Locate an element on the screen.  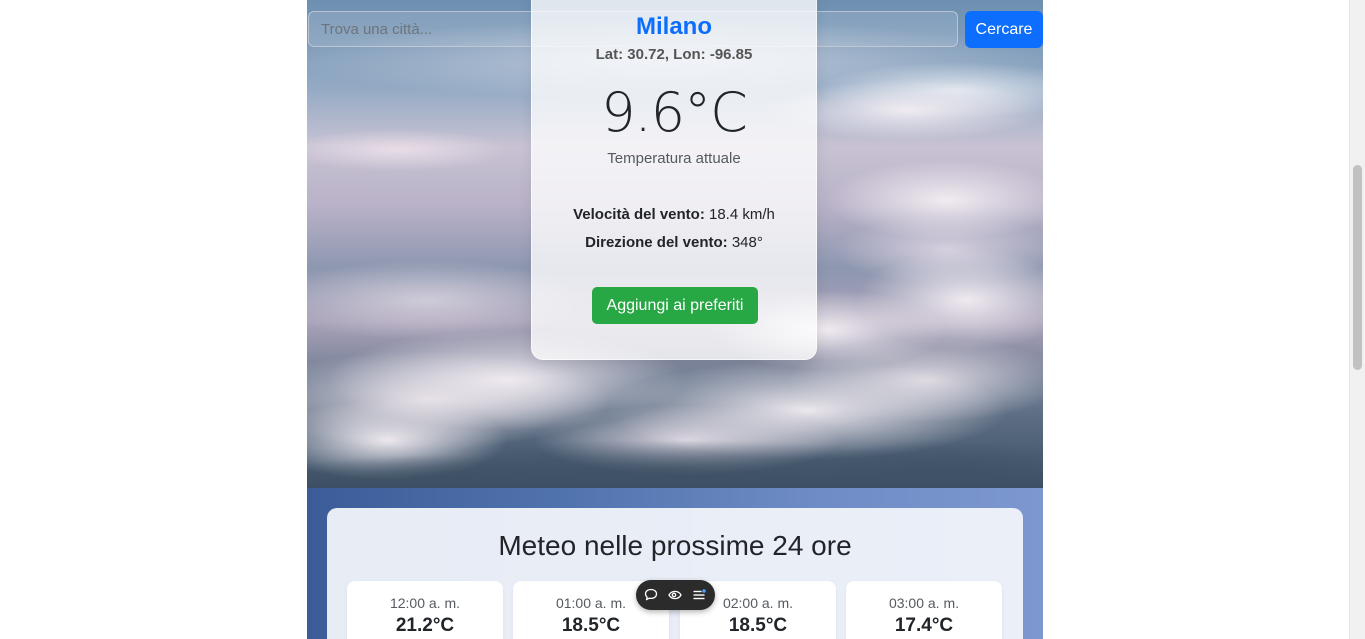
scrollbar-thumb is located at coordinates (1357, 267).